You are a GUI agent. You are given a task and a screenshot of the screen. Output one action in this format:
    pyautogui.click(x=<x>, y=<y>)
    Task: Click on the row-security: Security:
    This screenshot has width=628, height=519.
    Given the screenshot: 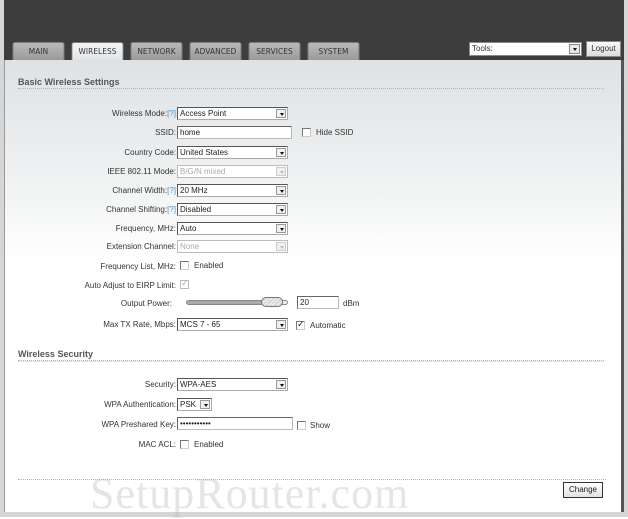 What is the action you would take?
    pyautogui.click(x=88, y=385)
    